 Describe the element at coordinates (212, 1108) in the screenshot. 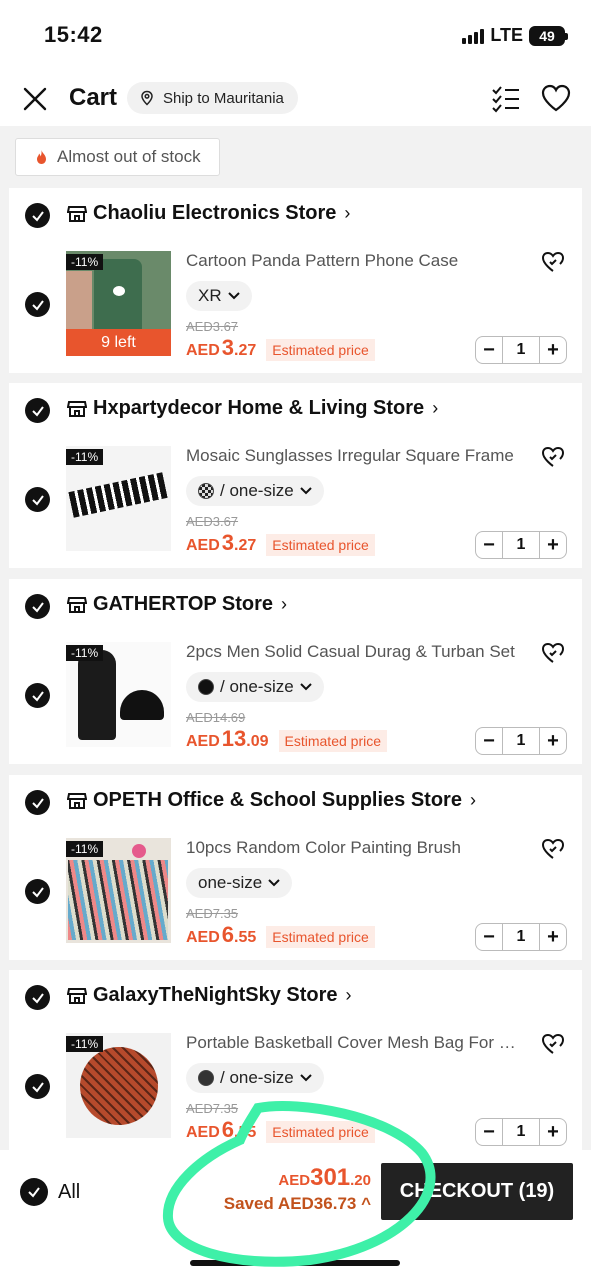

I see `original-price: AED7.35` at that location.